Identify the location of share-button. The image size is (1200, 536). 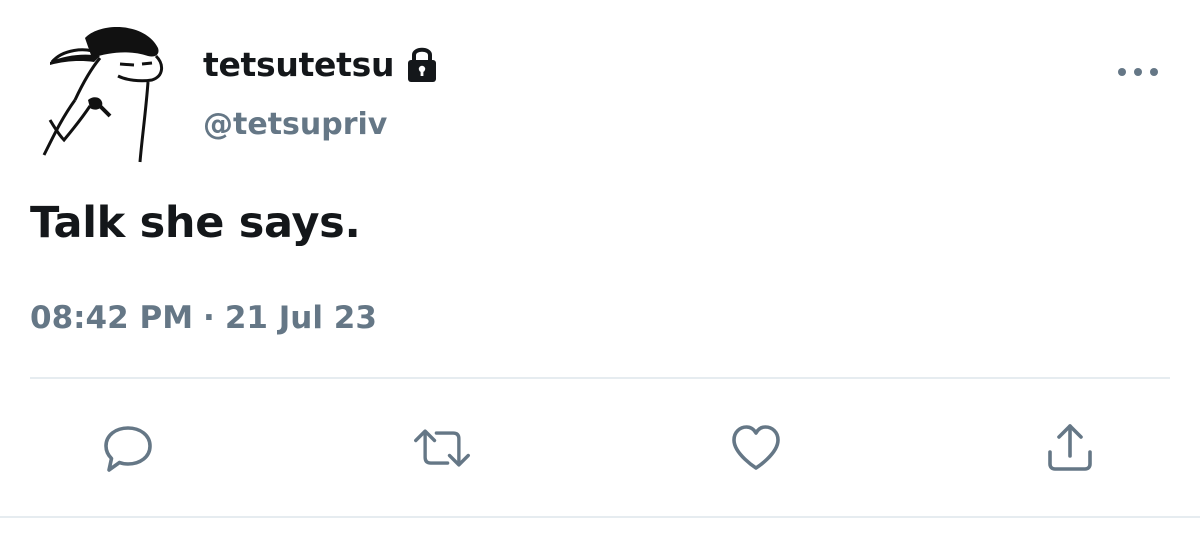
(1070, 448).